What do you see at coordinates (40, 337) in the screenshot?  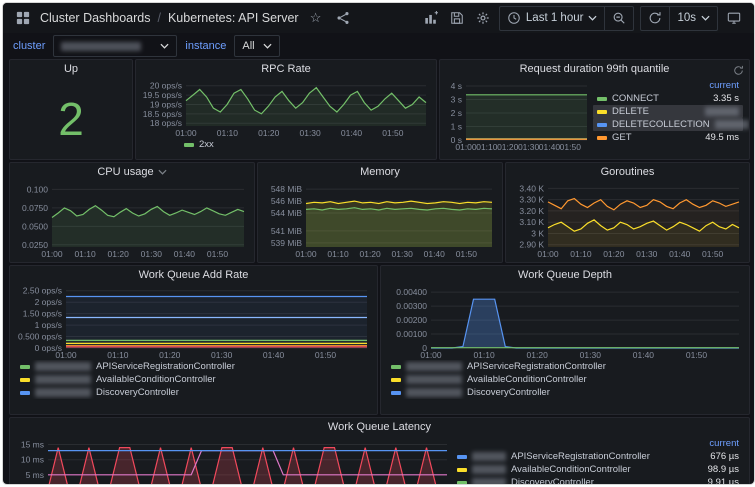 I see `svg-text: 0.500 ops/s` at bounding box center [40, 337].